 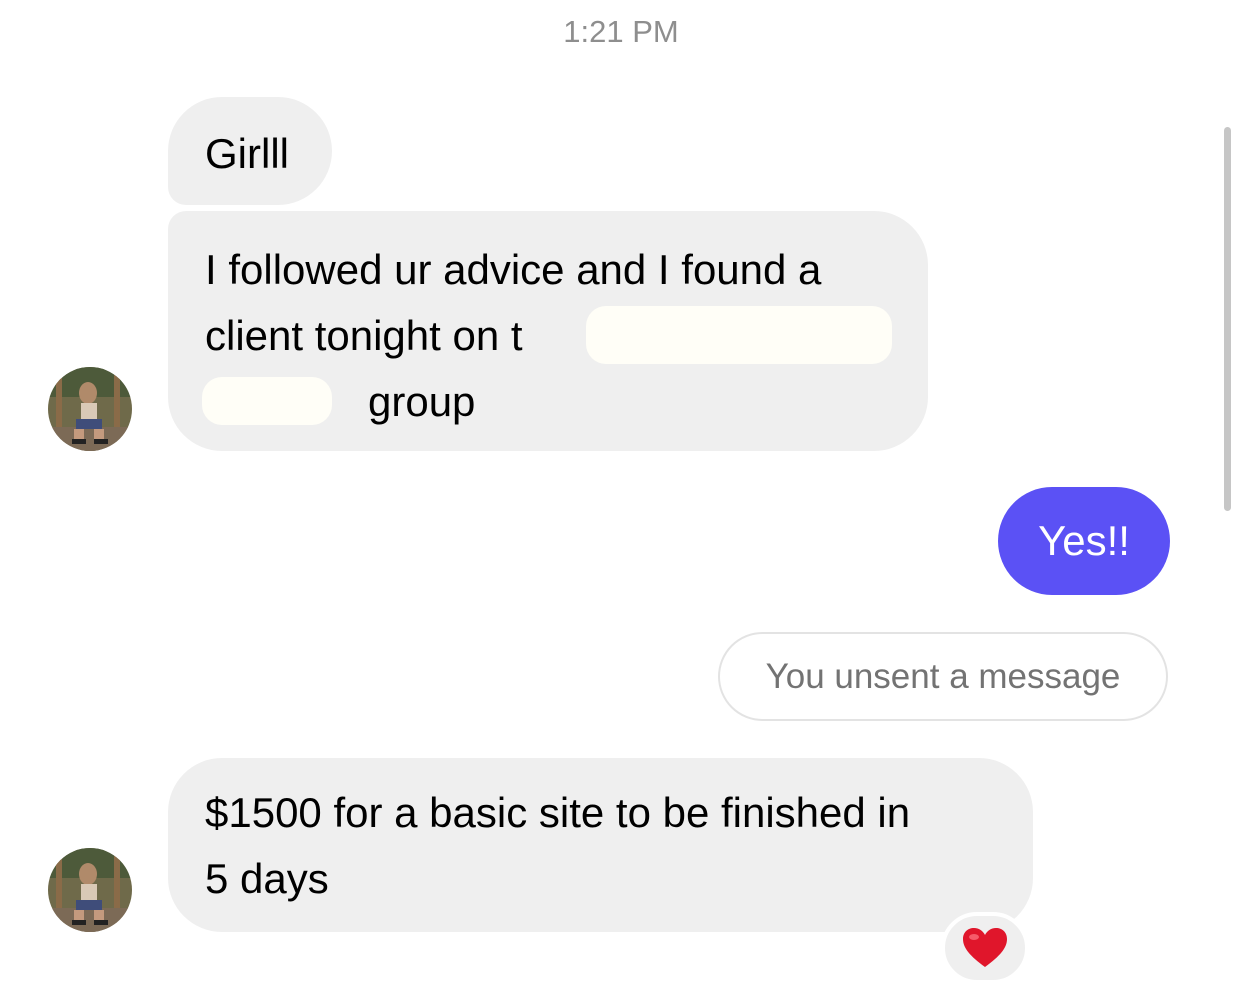 What do you see at coordinates (247, 153) in the screenshot?
I see `message-text: Girlll` at bounding box center [247, 153].